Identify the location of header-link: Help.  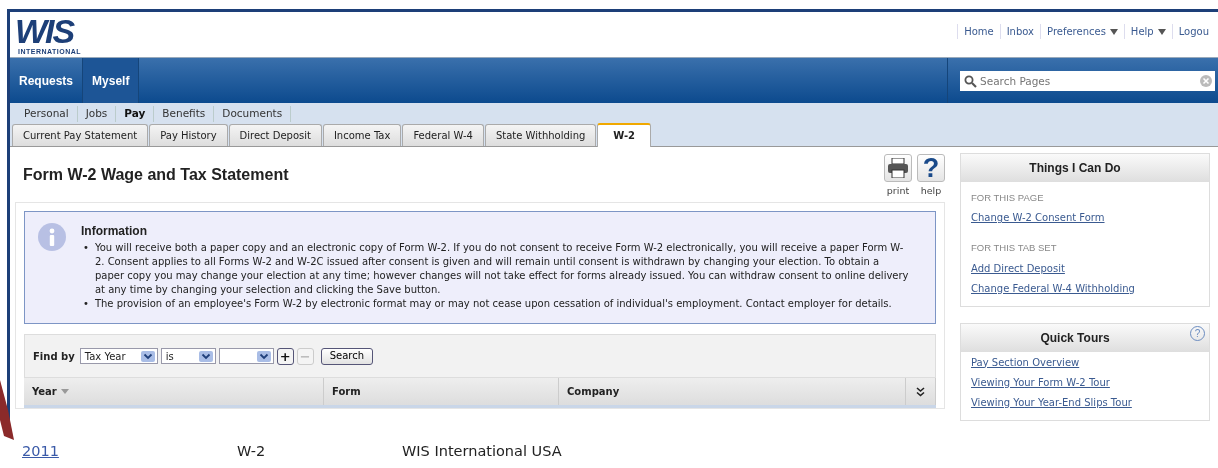
(1147, 31).